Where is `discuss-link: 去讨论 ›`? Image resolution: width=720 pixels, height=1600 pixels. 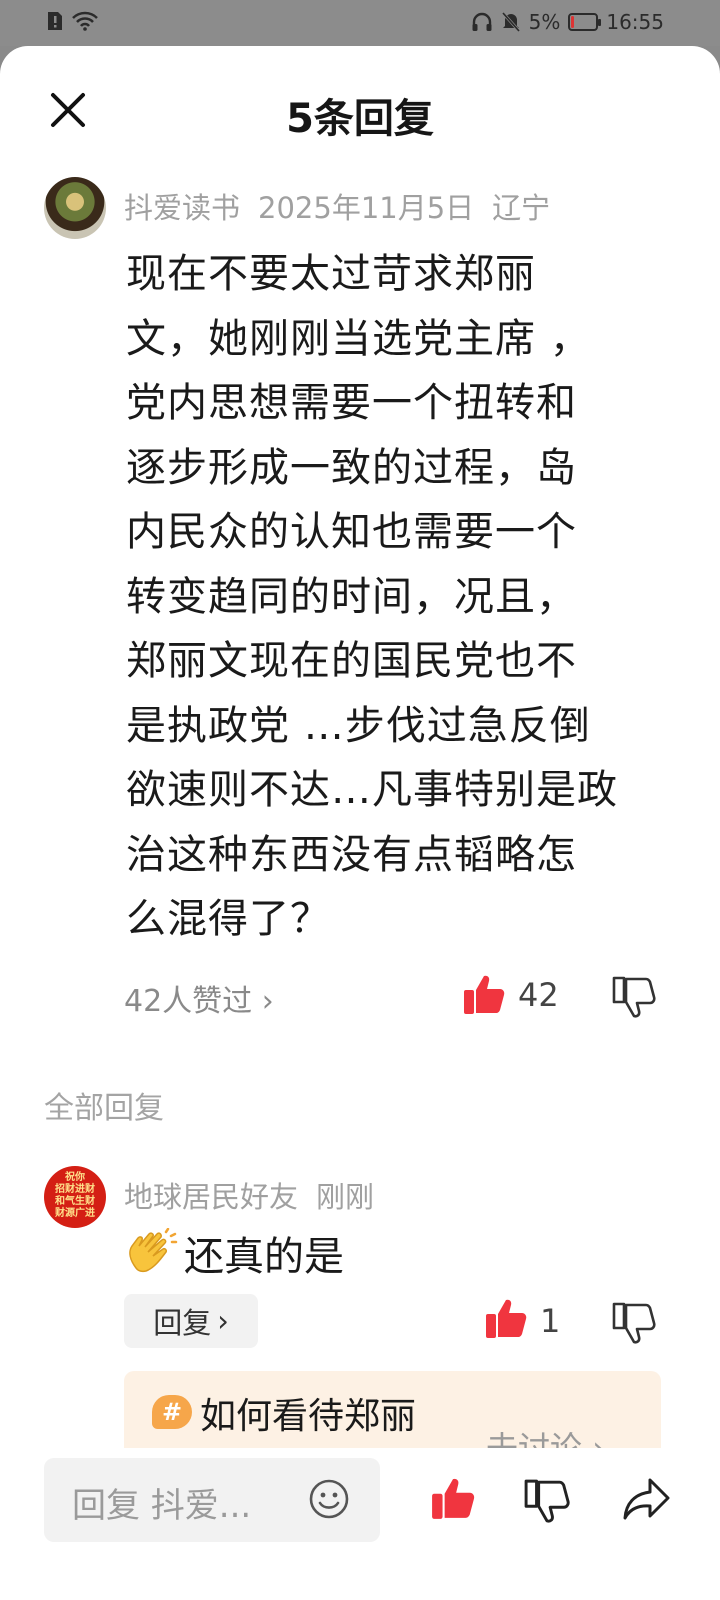
discuss-link: 去讨论 › is located at coordinates (545, 1437).